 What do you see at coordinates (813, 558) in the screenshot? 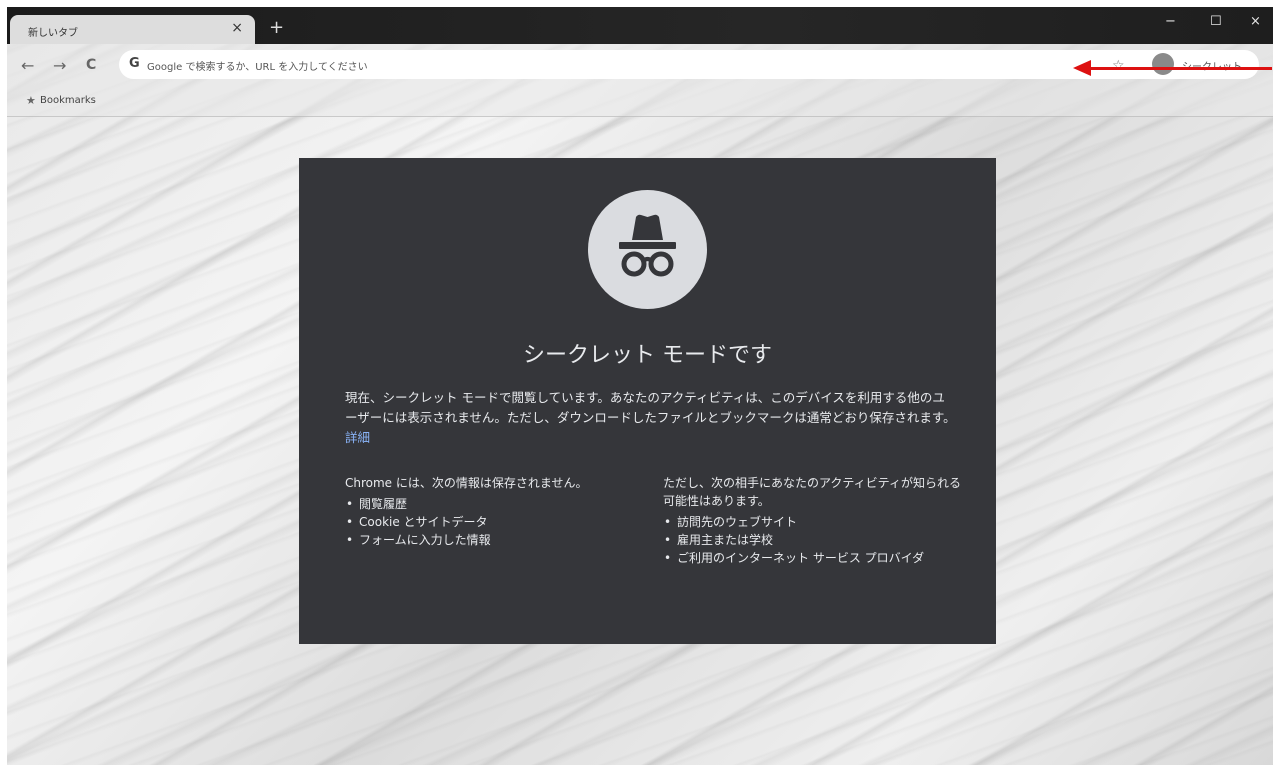
I see `visible-to-item: ご利用のインターネット サービス プロバイダ` at bounding box center [813, 558].